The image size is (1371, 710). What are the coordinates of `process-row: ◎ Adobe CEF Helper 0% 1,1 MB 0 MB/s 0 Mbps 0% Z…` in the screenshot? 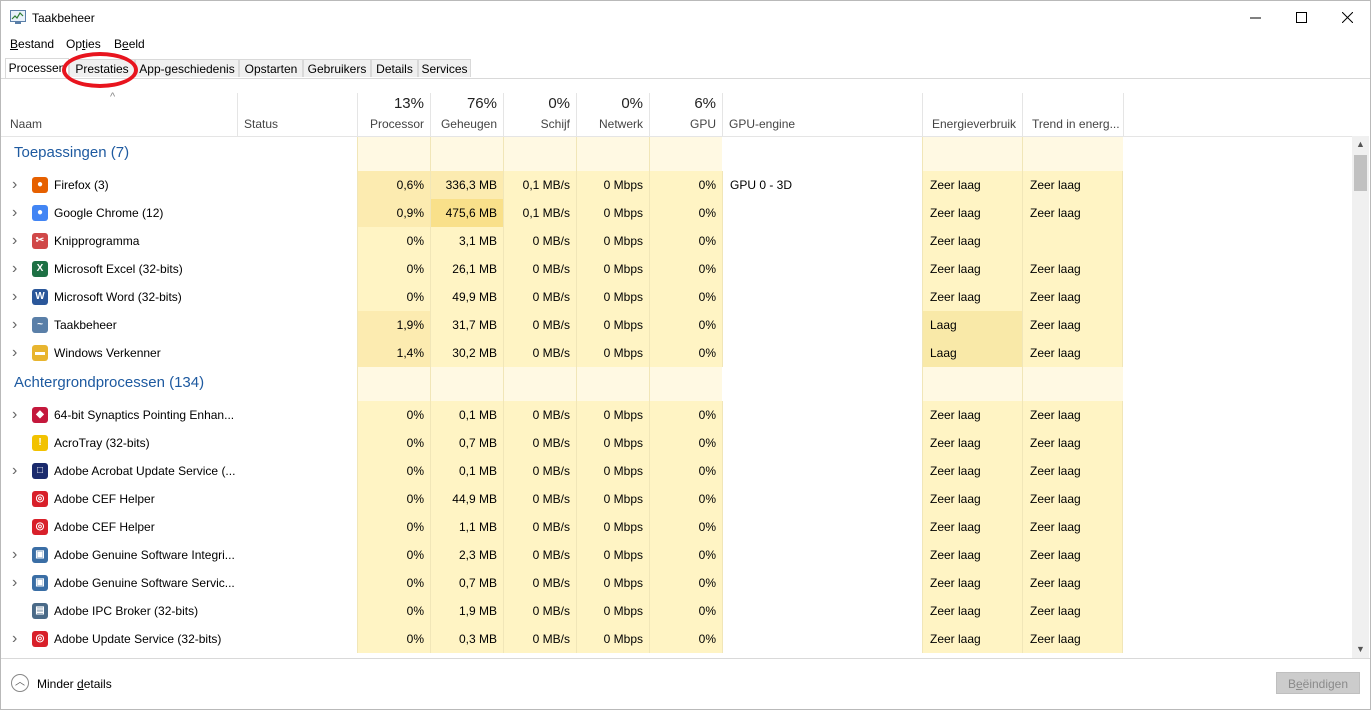 It's located at (676, 527).